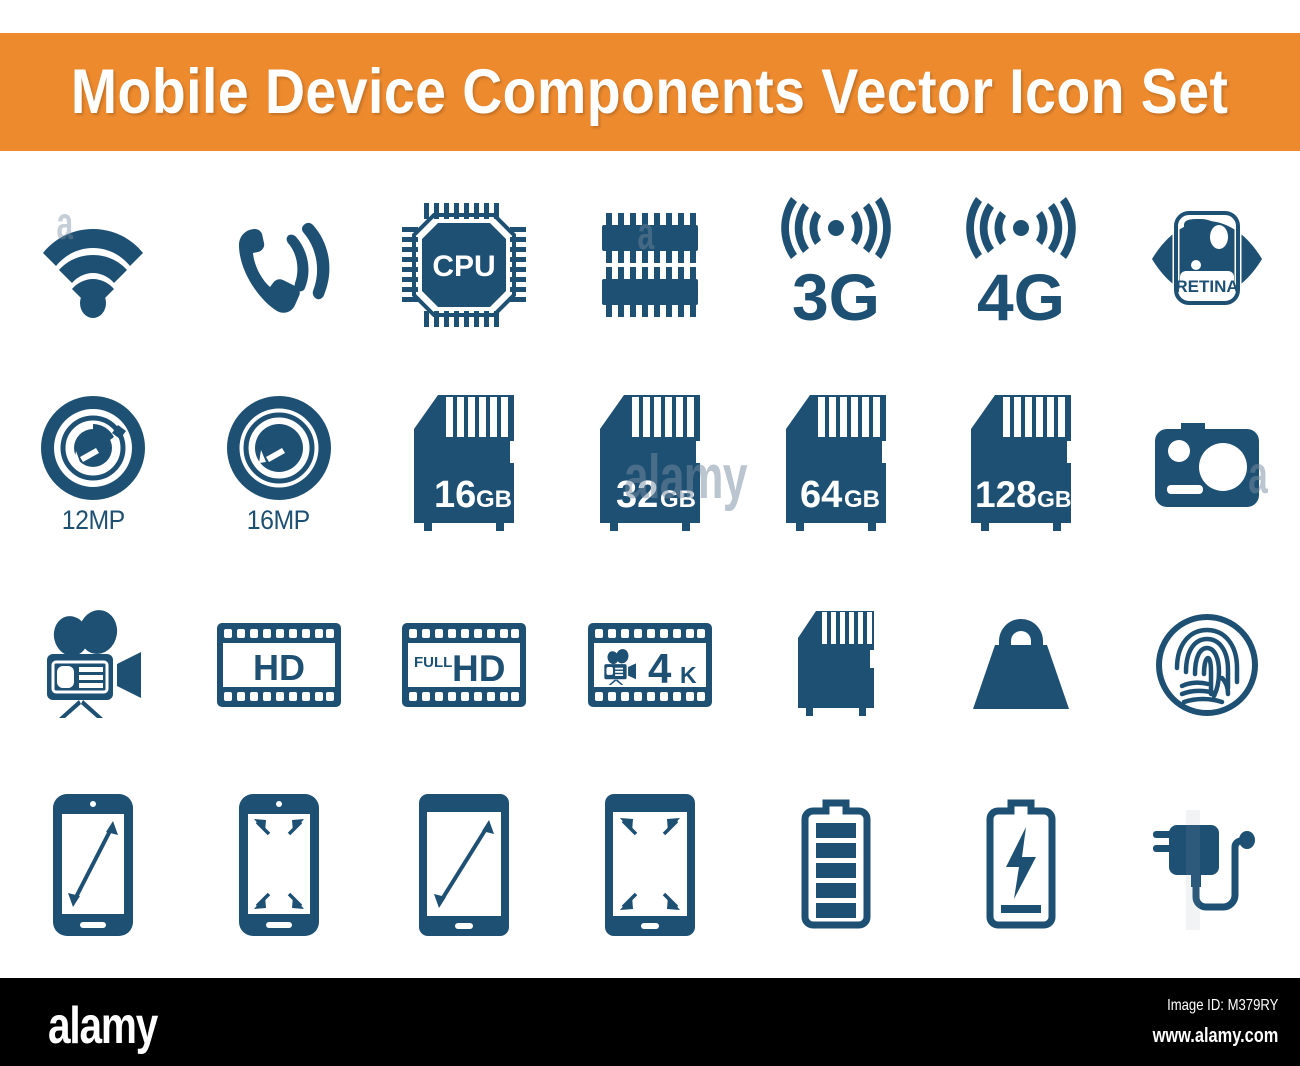 The height and width of the screenshot is (1066, 1300). What do you see at coordinates (821, 495) in the screenshot?
I see `sd-card-64gb-size: 64` at bounding box center [821, 495].